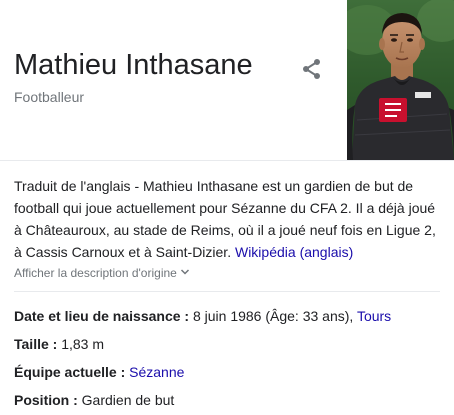 The image size is (454, 415). What do you see at coordinates (156, 372) in the screenshot?
I see `team-link: Sézanne` at bounding box center [156, 372].